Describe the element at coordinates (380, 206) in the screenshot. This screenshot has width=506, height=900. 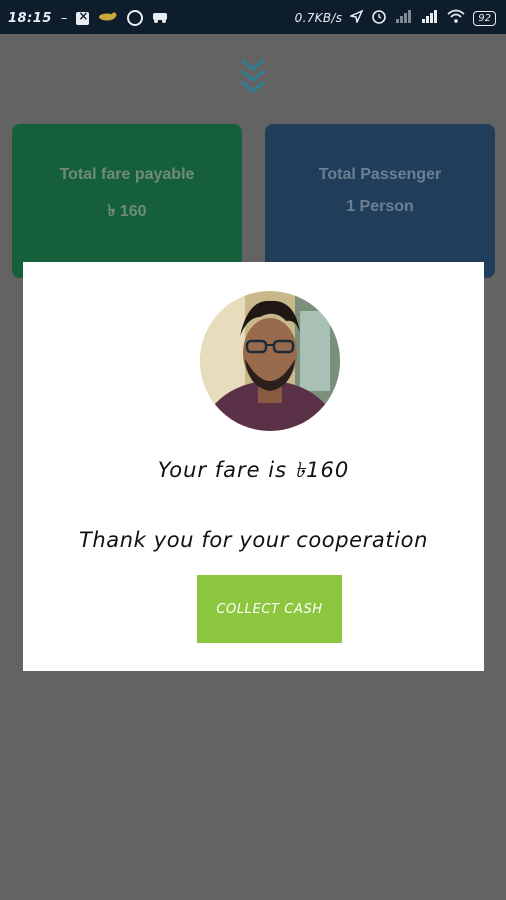
I see `total-passenger-value: 1 Person` at that location.